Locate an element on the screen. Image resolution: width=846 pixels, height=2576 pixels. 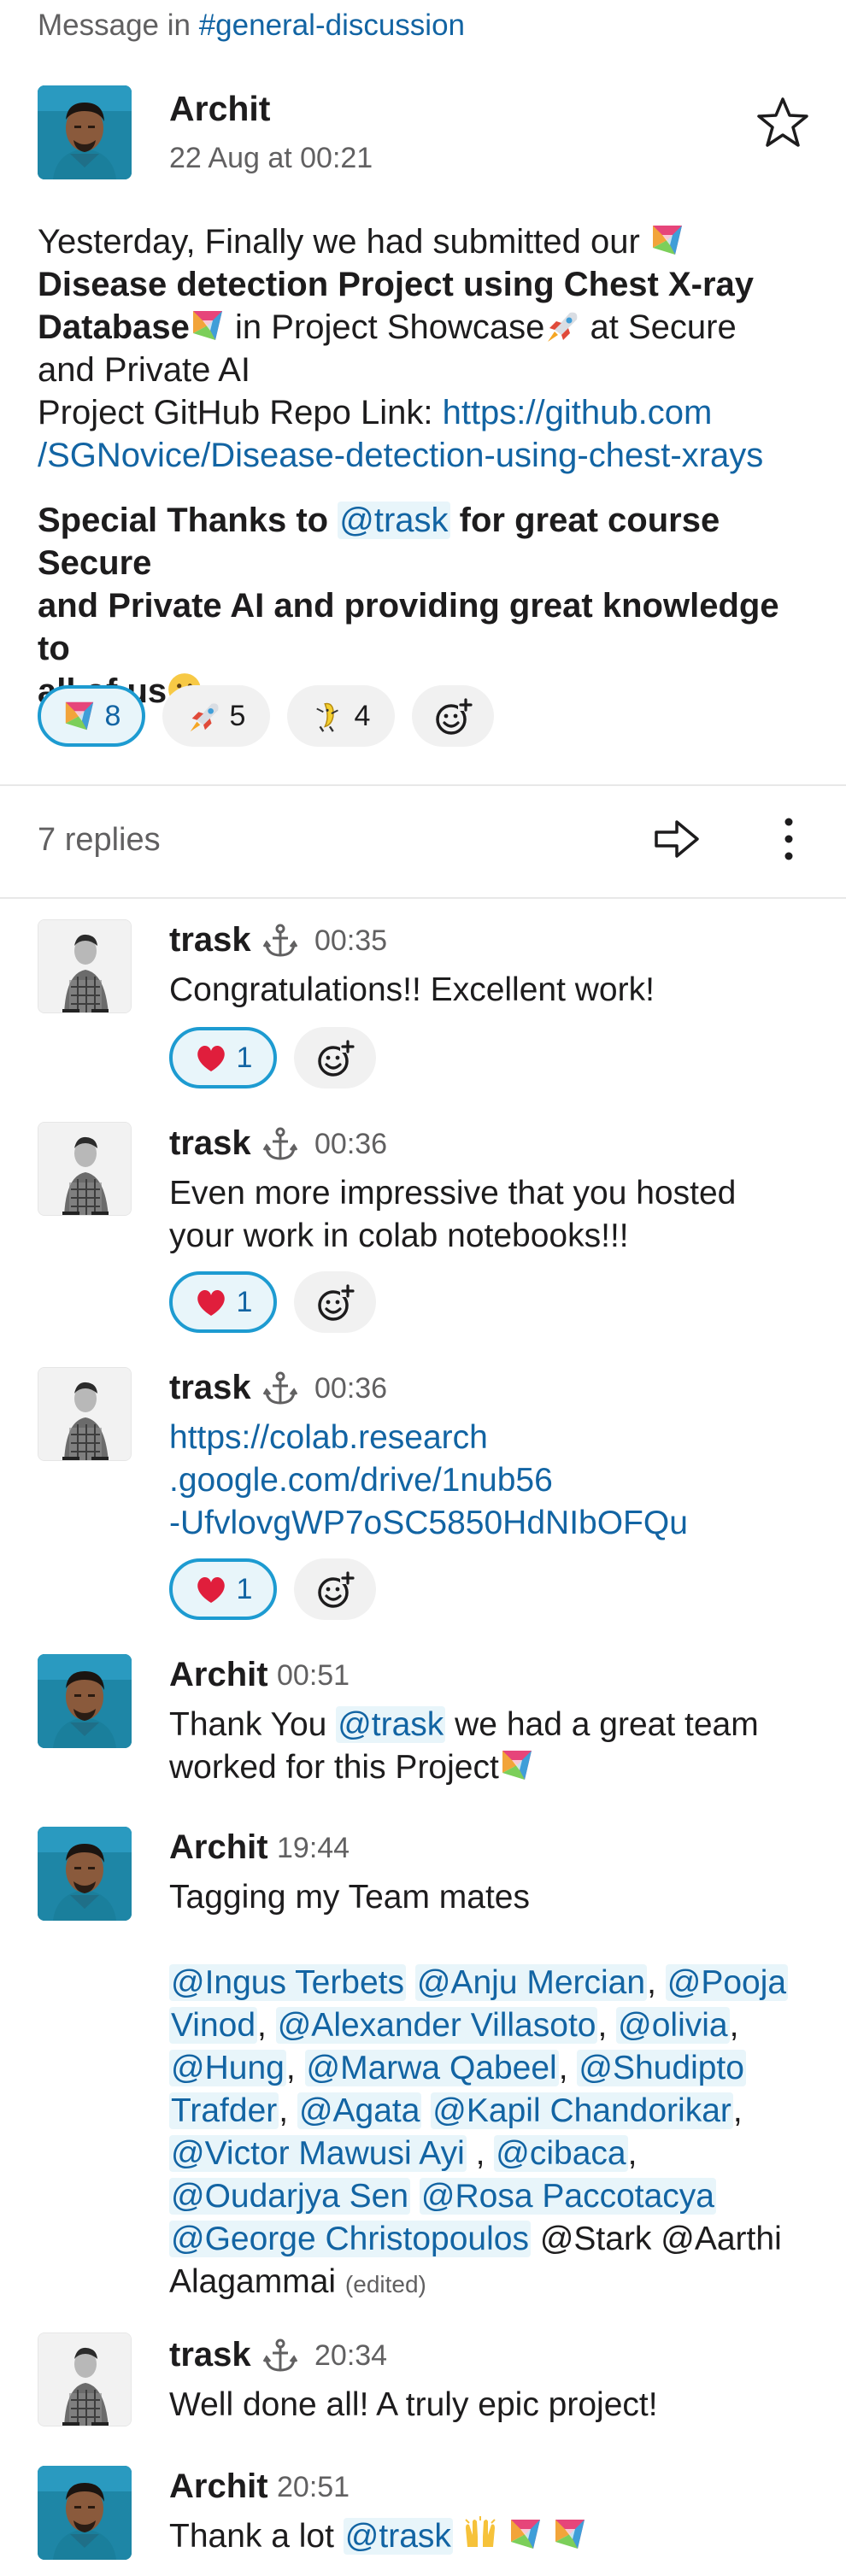
mention-user: @Ingus Terbets is located at coordinates (288, 1982).